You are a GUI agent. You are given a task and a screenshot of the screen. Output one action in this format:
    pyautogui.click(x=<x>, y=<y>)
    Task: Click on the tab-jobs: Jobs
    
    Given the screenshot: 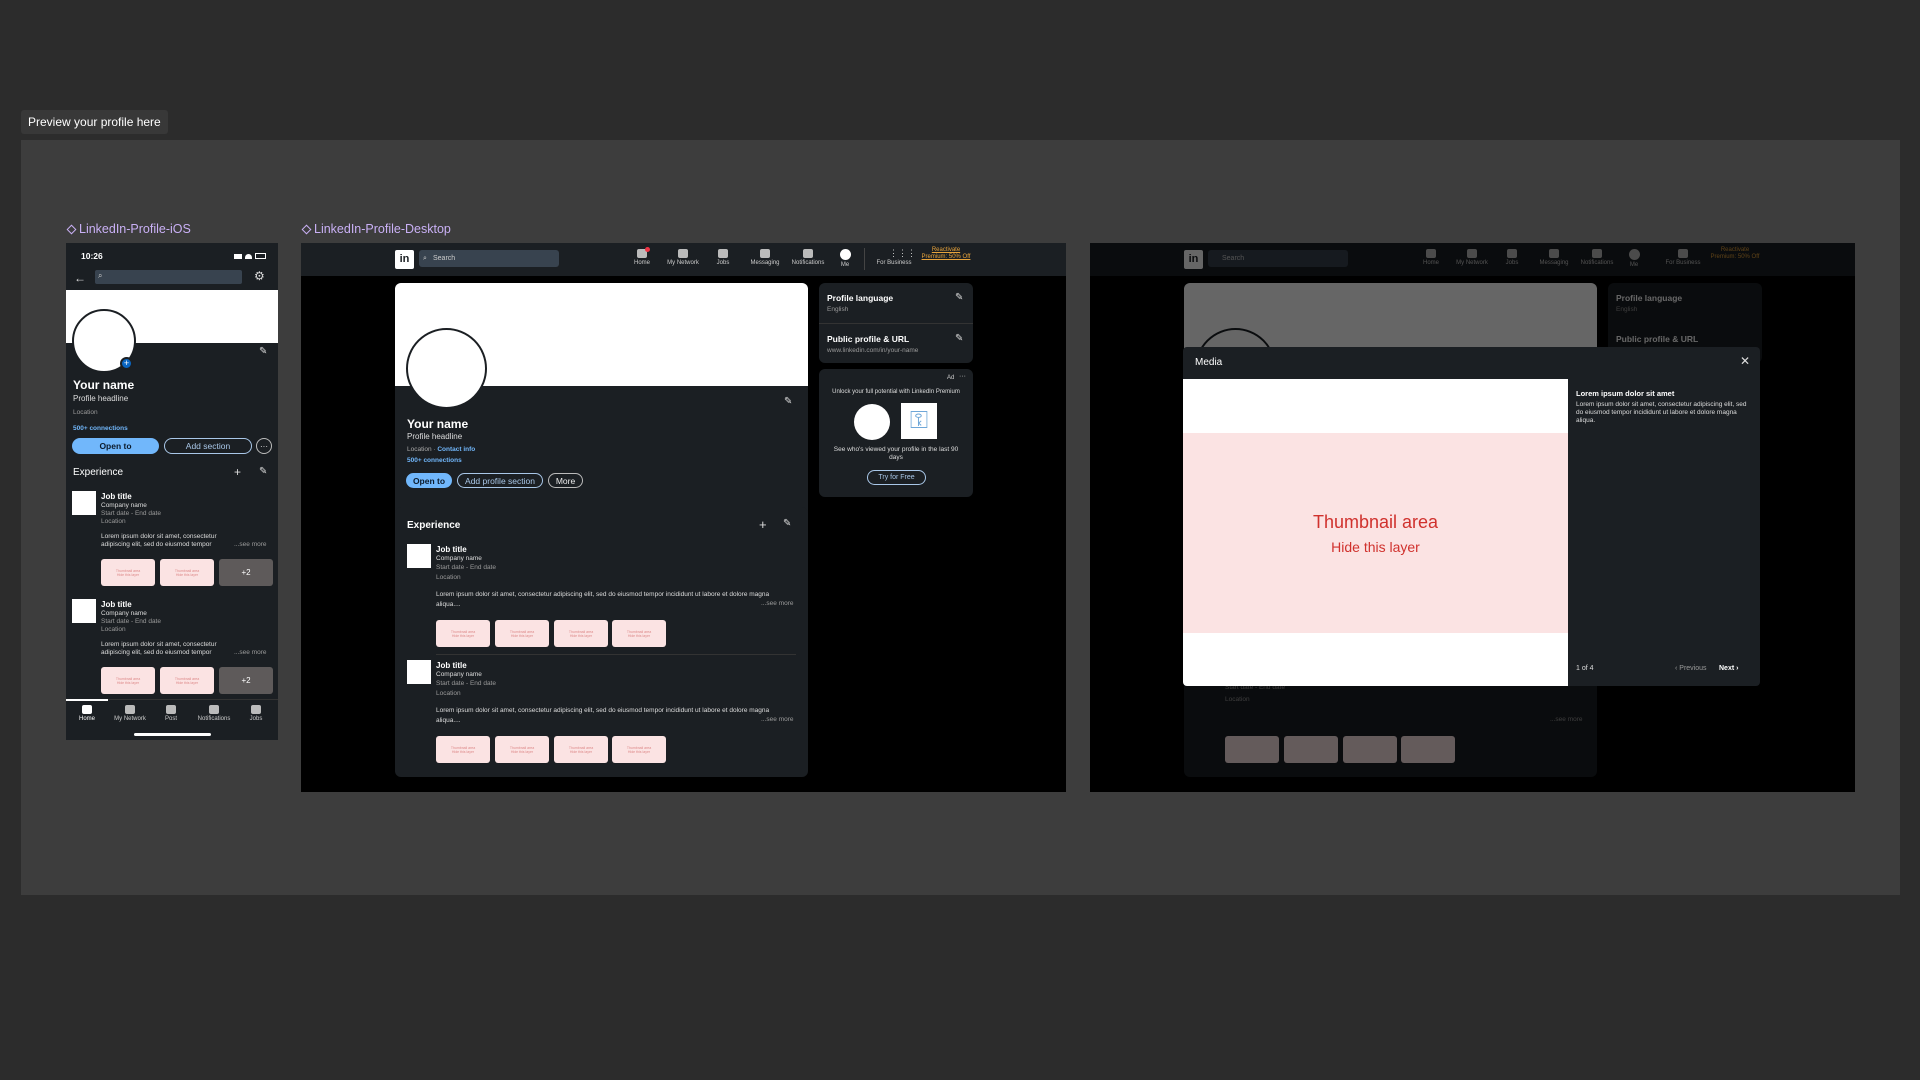 What is the action you would take?
    pyautogui.click(x=256, y=713)
    